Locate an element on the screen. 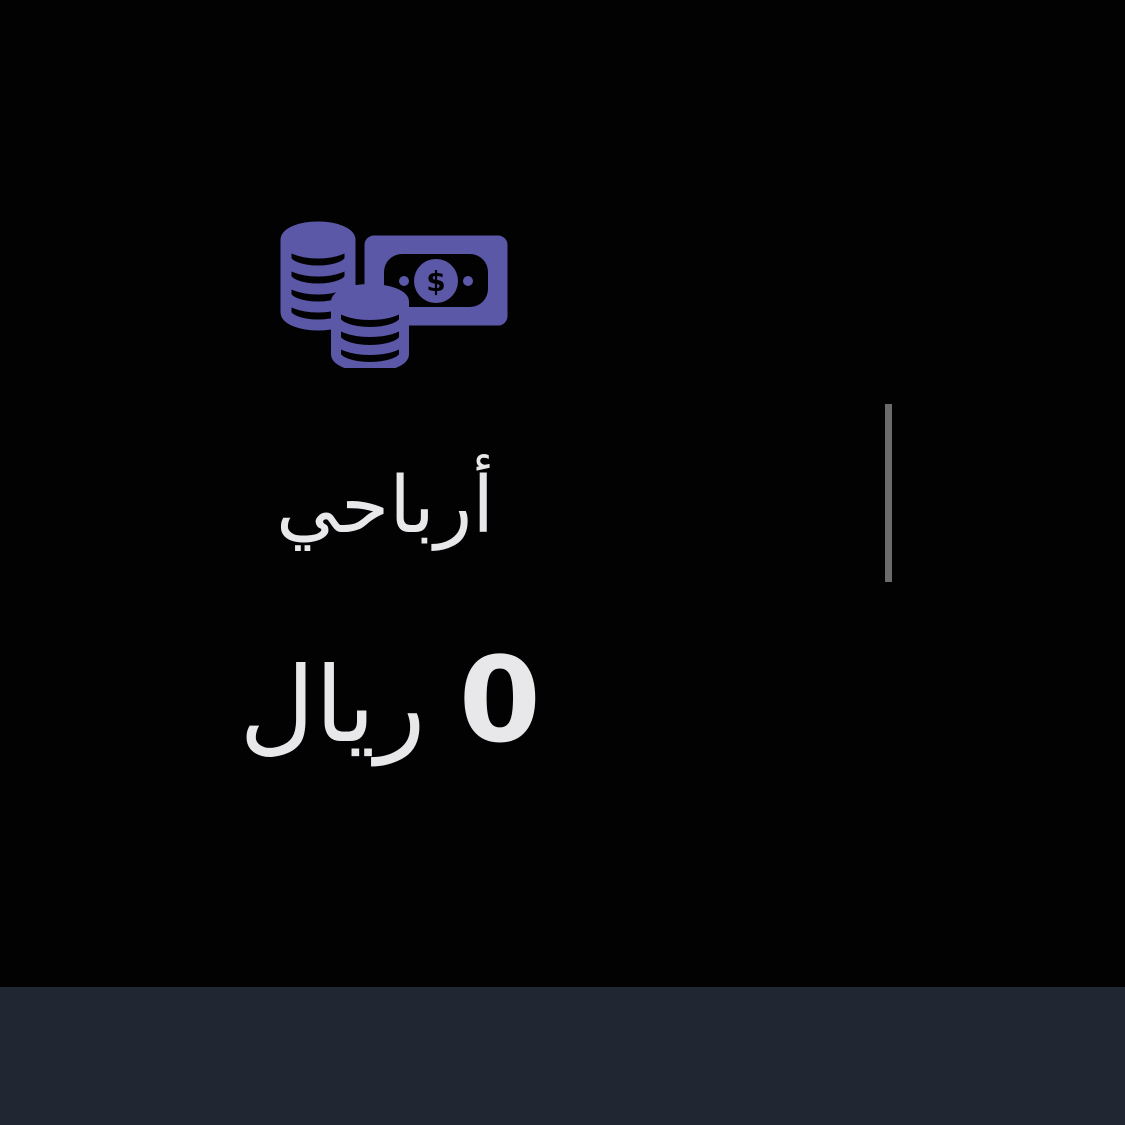 Image resolution: width=1125 pixels, height=1125 pixels. money-icon: $ is located at coordinates (395, 295).